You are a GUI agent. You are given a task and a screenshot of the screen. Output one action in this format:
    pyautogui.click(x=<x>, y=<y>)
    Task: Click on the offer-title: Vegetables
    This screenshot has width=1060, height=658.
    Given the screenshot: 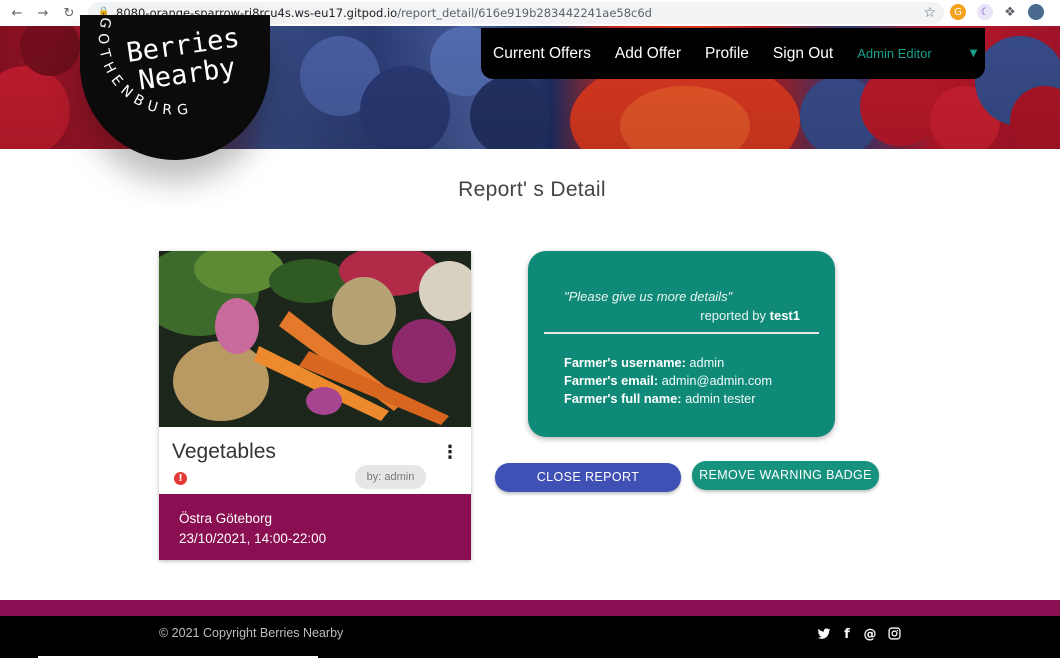 What is the action you would take?
    pyautogui.click(x=224, y=451)
    